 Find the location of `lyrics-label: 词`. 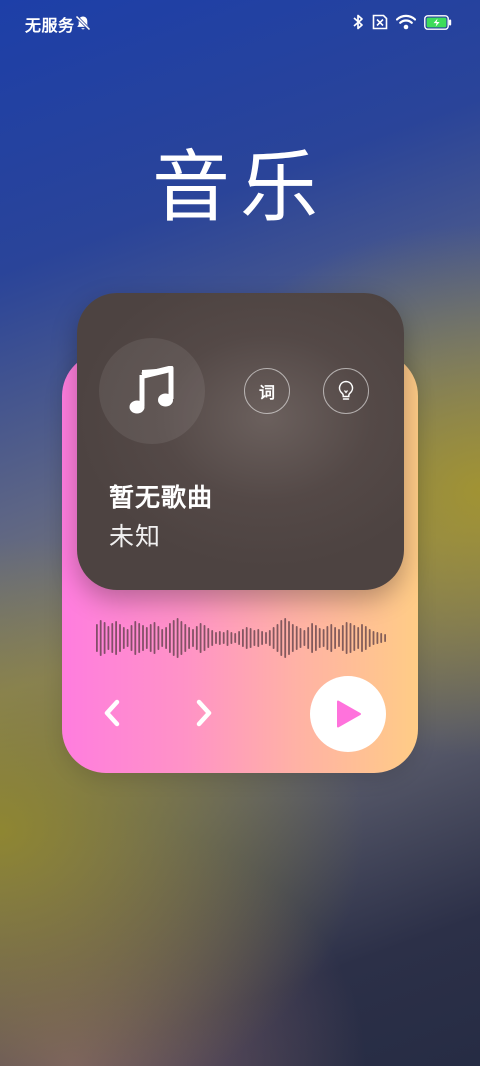

lyrics-label: 词 is located at coordinates (266, 392).